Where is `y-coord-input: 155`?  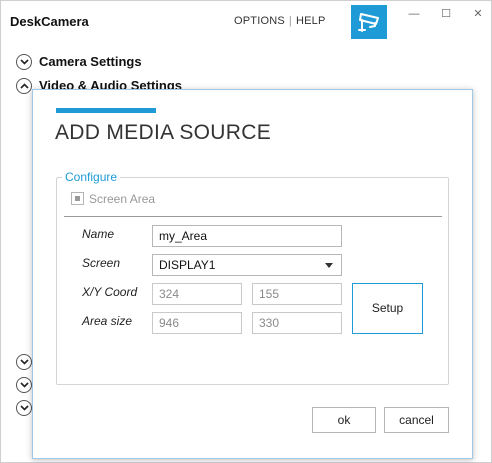 y-coord-input: 155 is located at coordinates (297, 294).